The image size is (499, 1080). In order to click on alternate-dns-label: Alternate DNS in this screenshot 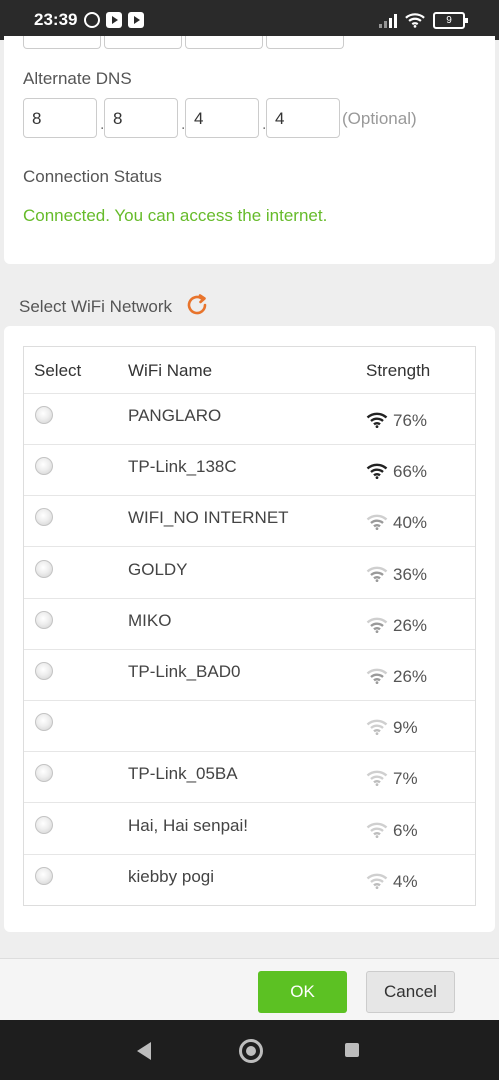, I will do `click(77, 78)`.